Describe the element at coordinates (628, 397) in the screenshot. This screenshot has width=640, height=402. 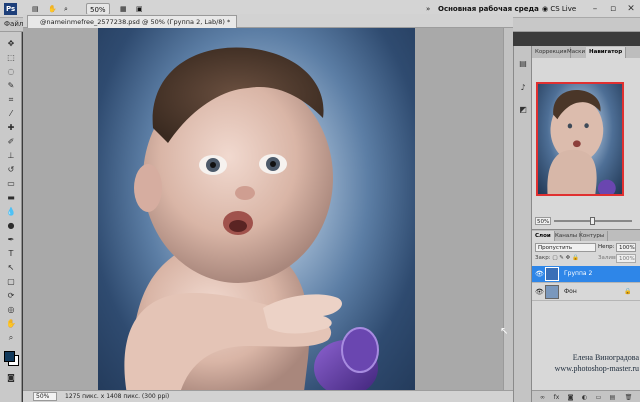
I see `delete-layer-icon: 🗑` at that location.